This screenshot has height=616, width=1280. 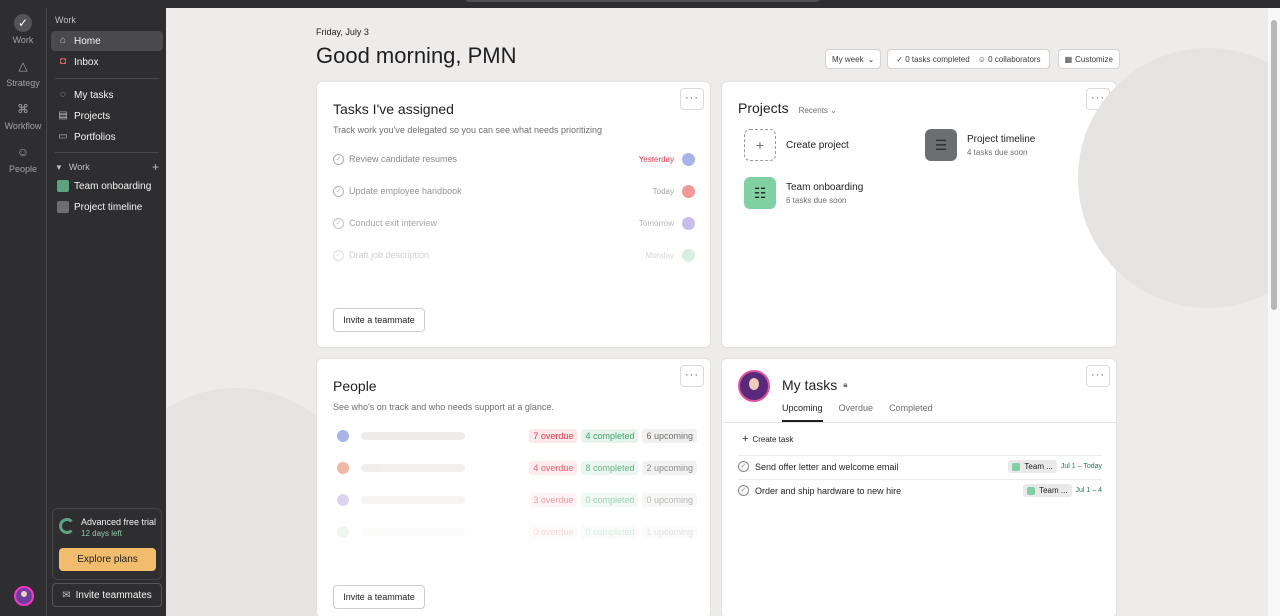 What do you see at coordinates (856, 408) in the screenshot?
I see `tab-overdue: Overdue` at bounding box center [856, 408].